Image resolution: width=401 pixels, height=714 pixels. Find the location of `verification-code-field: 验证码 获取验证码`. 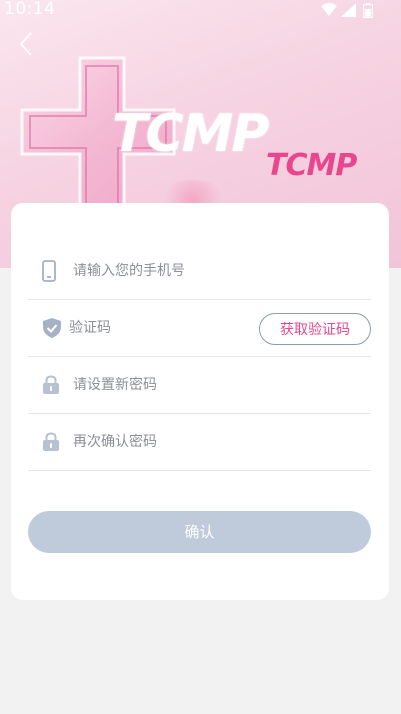

verification-code-field: 验证码 获取验证码 is located at coordinates (199, 328).